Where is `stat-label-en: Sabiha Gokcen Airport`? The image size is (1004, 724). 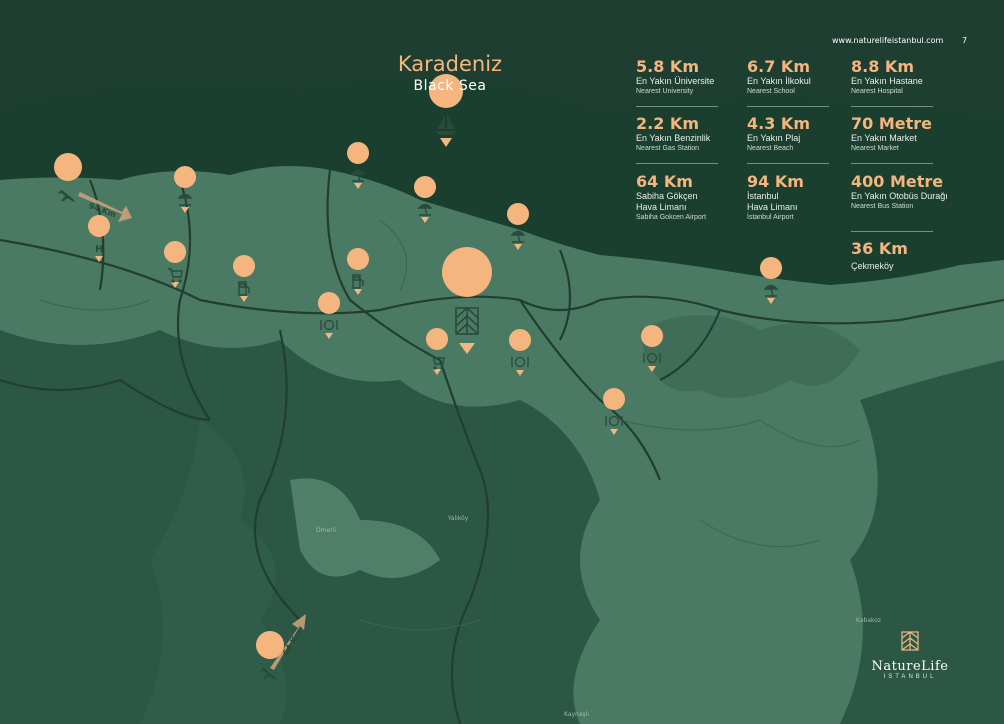
stat-label-en: Sabiha Gokcen Airport is located at coordinates (671, 217).